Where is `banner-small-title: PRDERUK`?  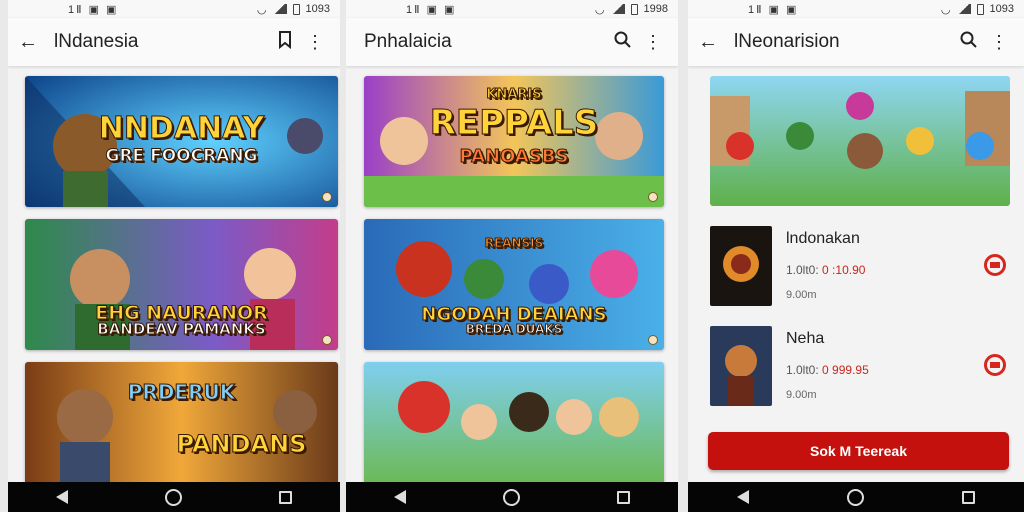
banner-small-title: PRDERUK is located at coordinates (181, 392).